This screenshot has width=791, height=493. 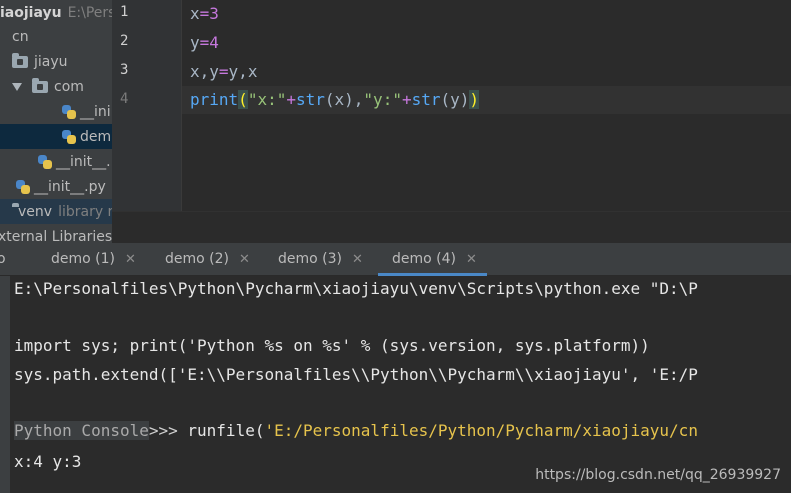 I want to click on console-output-line: x:4 y:3, so click(x=48, y=461).